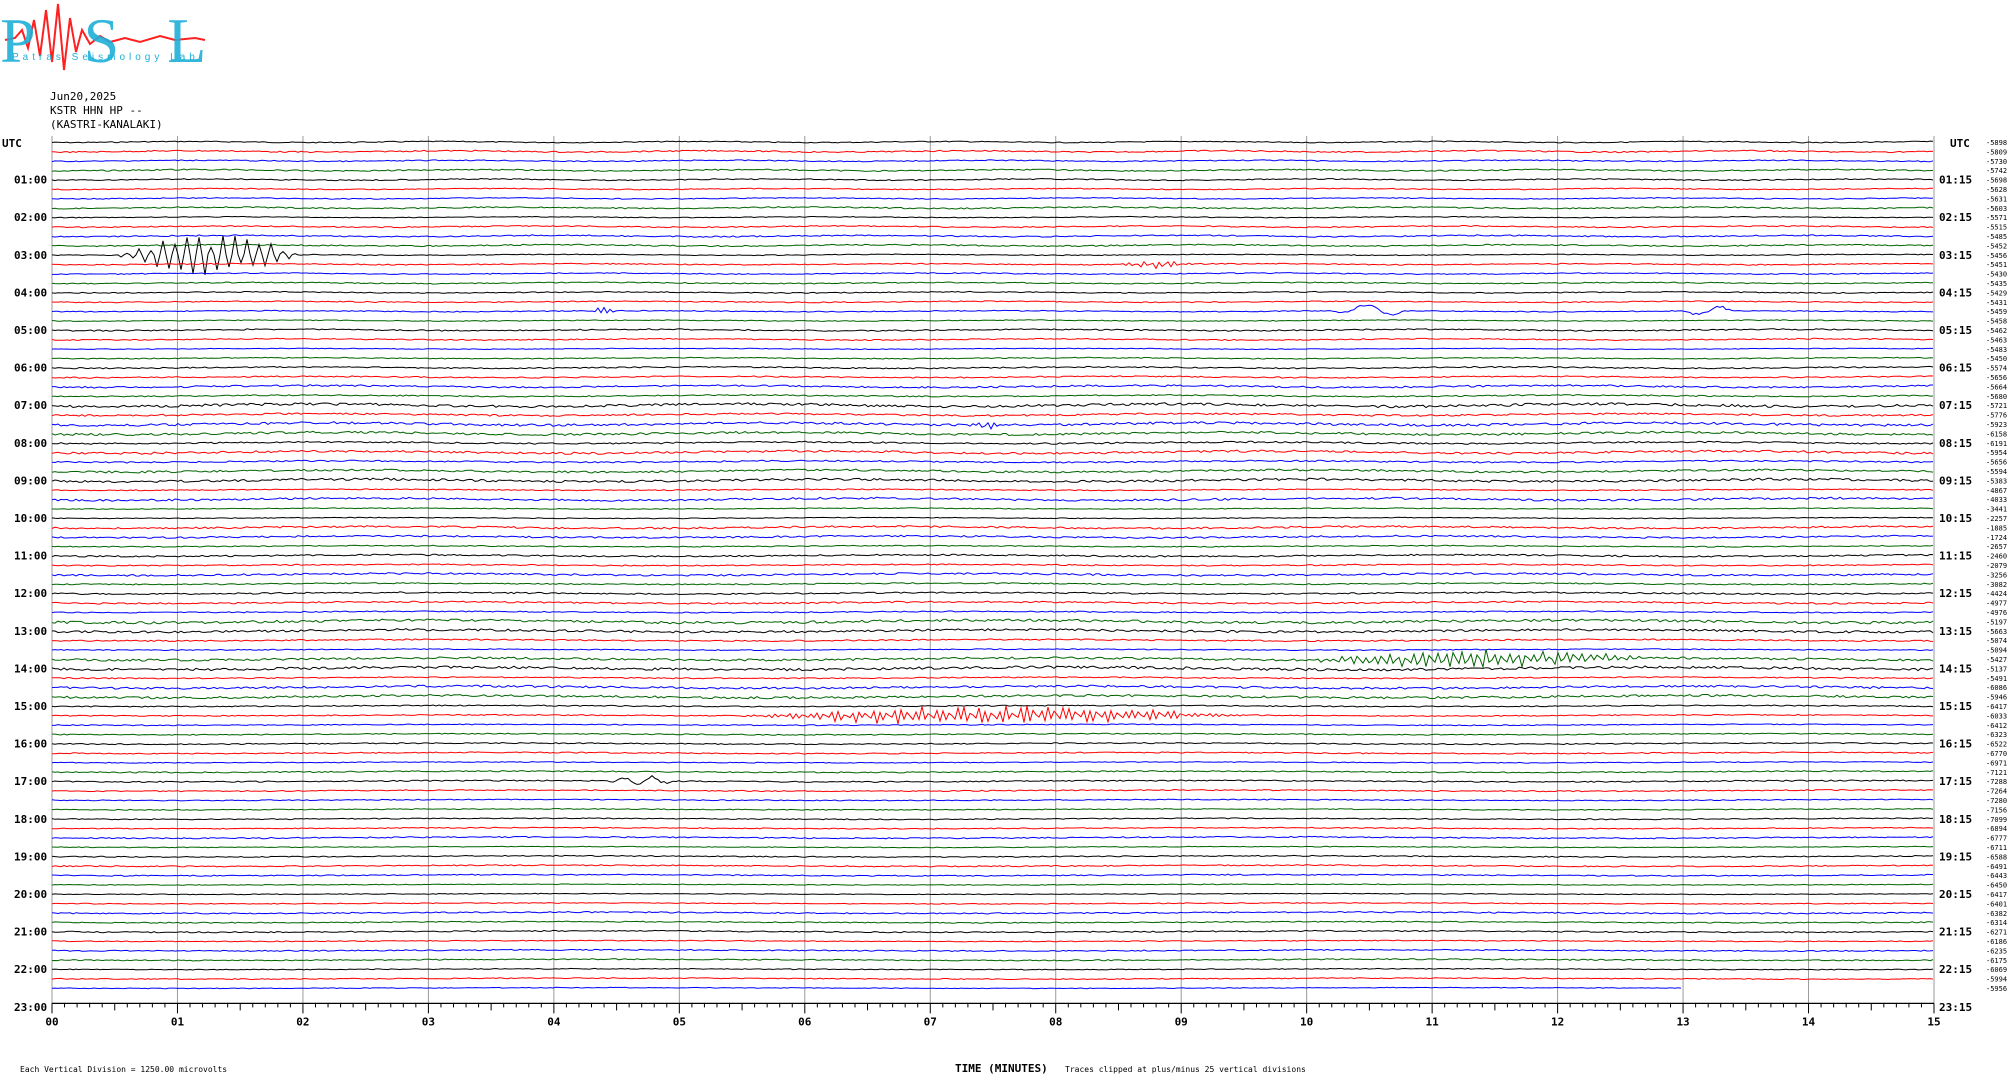 The height and width of the screenshot is (1080, 2010). What do you see at coordinates (1996, 557) in the screenshot?
I see `row-value-label: -2460` at bounding box center [1996, 557].